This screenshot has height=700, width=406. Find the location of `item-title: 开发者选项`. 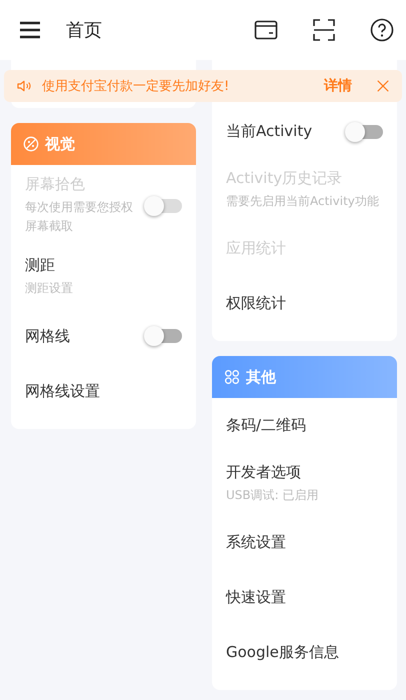

item-title: 开发者选项 is located at coordinates (264, 472).